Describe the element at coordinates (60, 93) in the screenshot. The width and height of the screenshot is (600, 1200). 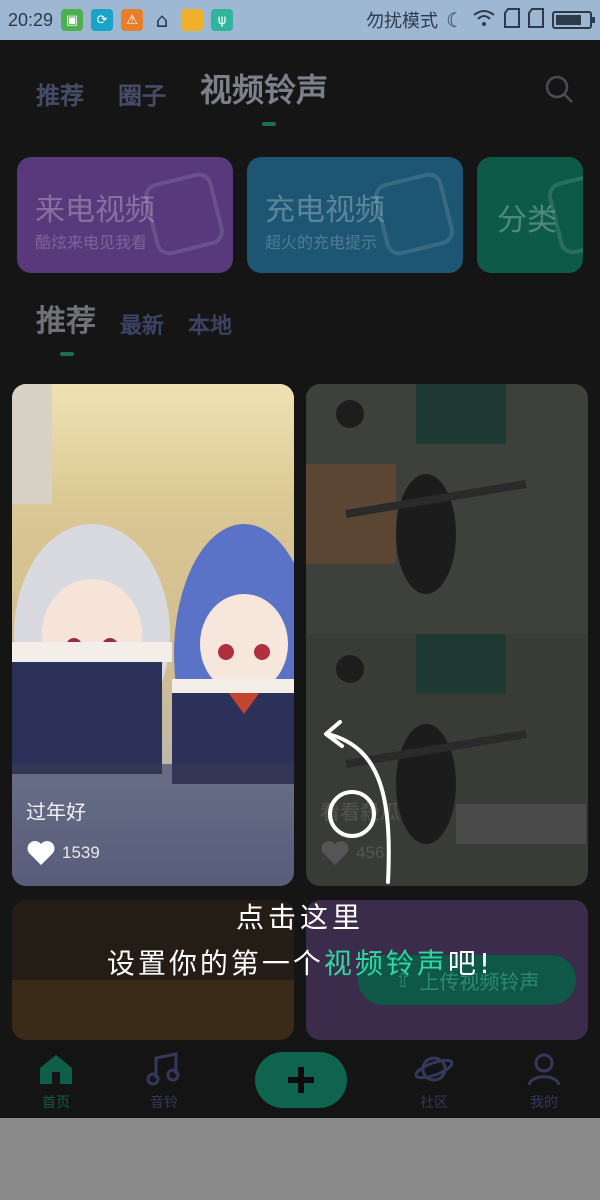
I see `tab-recommend: 推荐` at that location.